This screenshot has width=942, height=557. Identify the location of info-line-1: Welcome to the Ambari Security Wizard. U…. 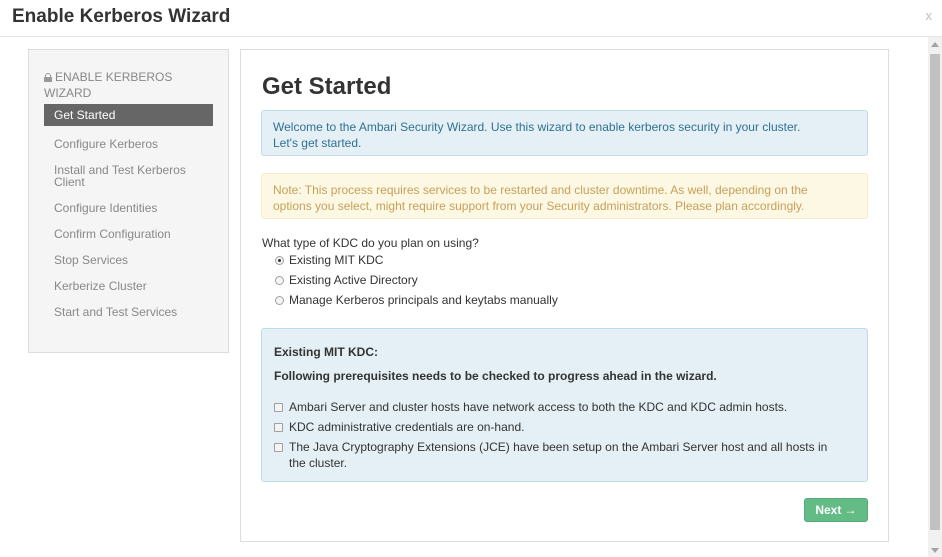
(537, 127).